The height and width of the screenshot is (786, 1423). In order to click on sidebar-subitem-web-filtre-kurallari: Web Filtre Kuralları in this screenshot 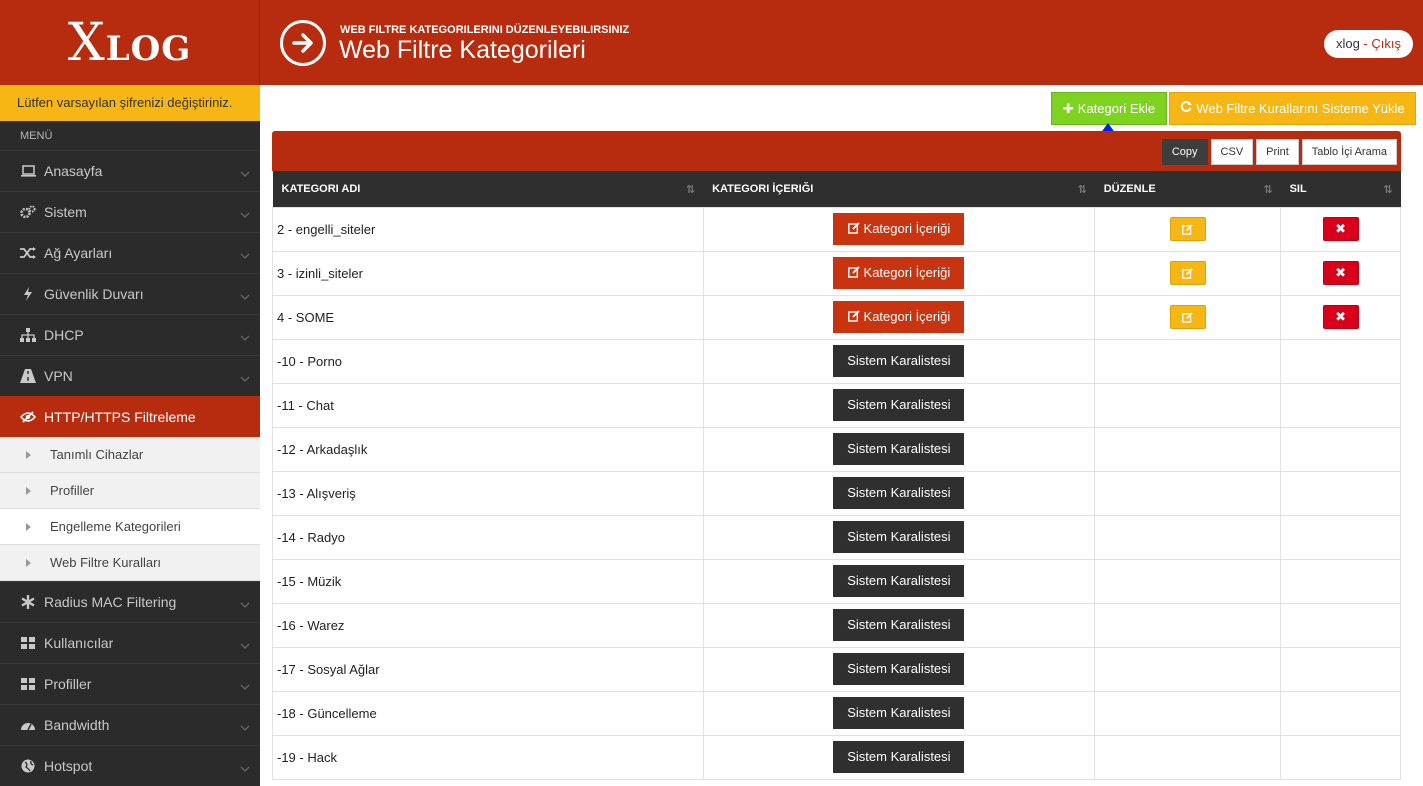, I will do `click(130, 563)`.